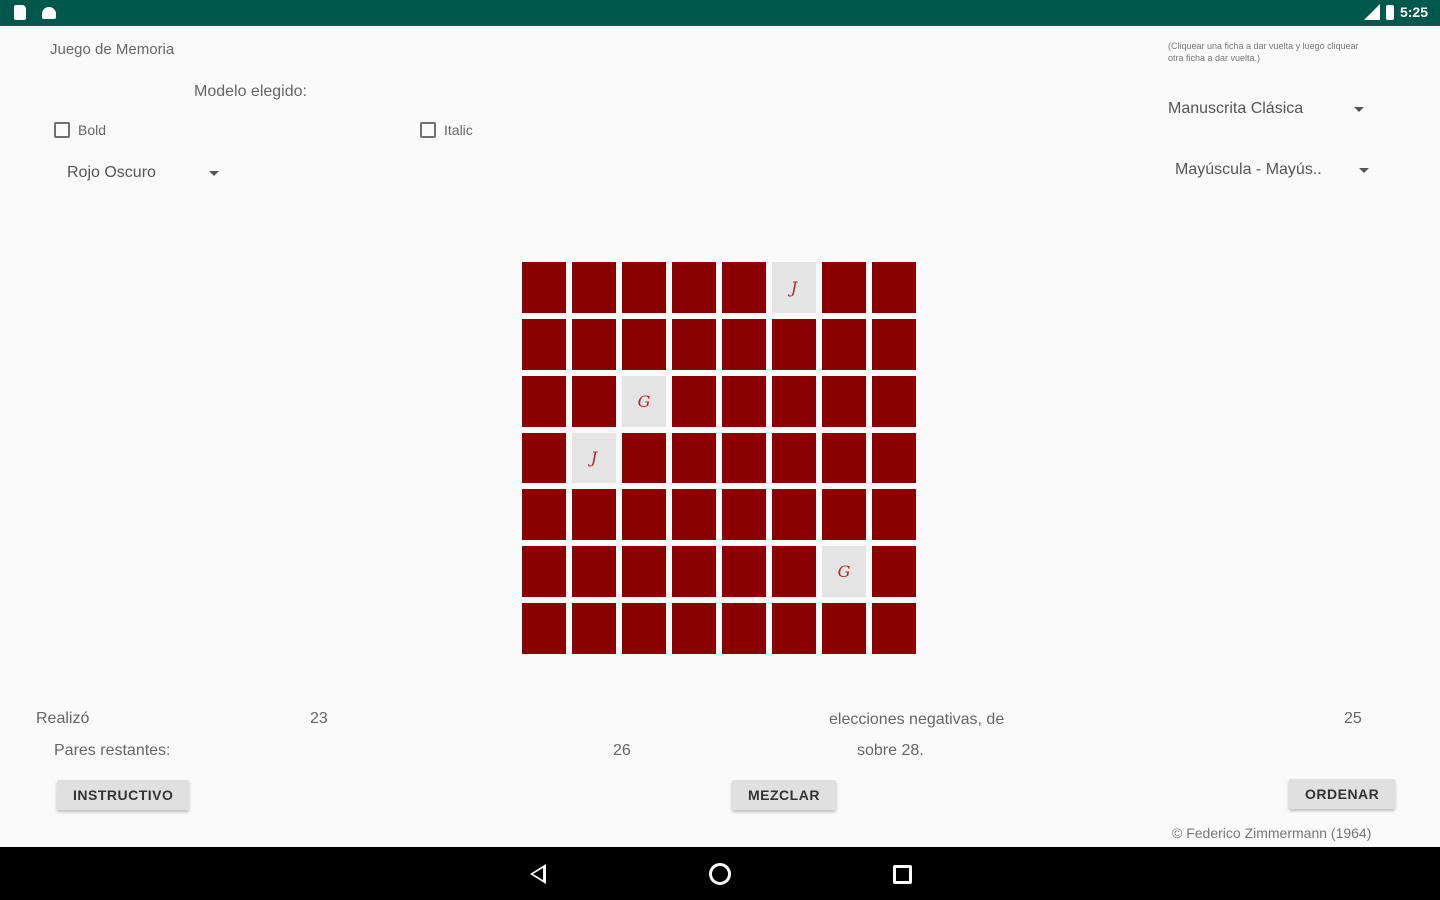 The image size is (1440, 900). What do you see at coordinates (784, 795) in the screenshot?
I see `shuffle-button: MEZCLAR` at bounding box center [784, 795].